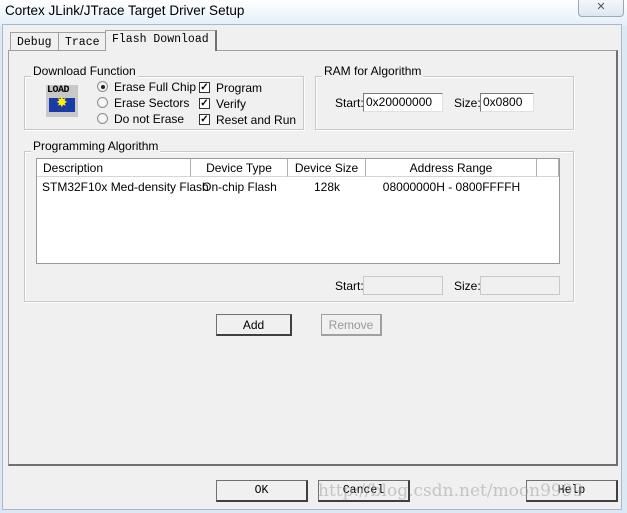 The image size is (627, 513). What do you see at coordinates (125, 187) in the screenshot?
I see `cell-description: STM32F10x Med-density Flash` at bounding box center [125, 187].